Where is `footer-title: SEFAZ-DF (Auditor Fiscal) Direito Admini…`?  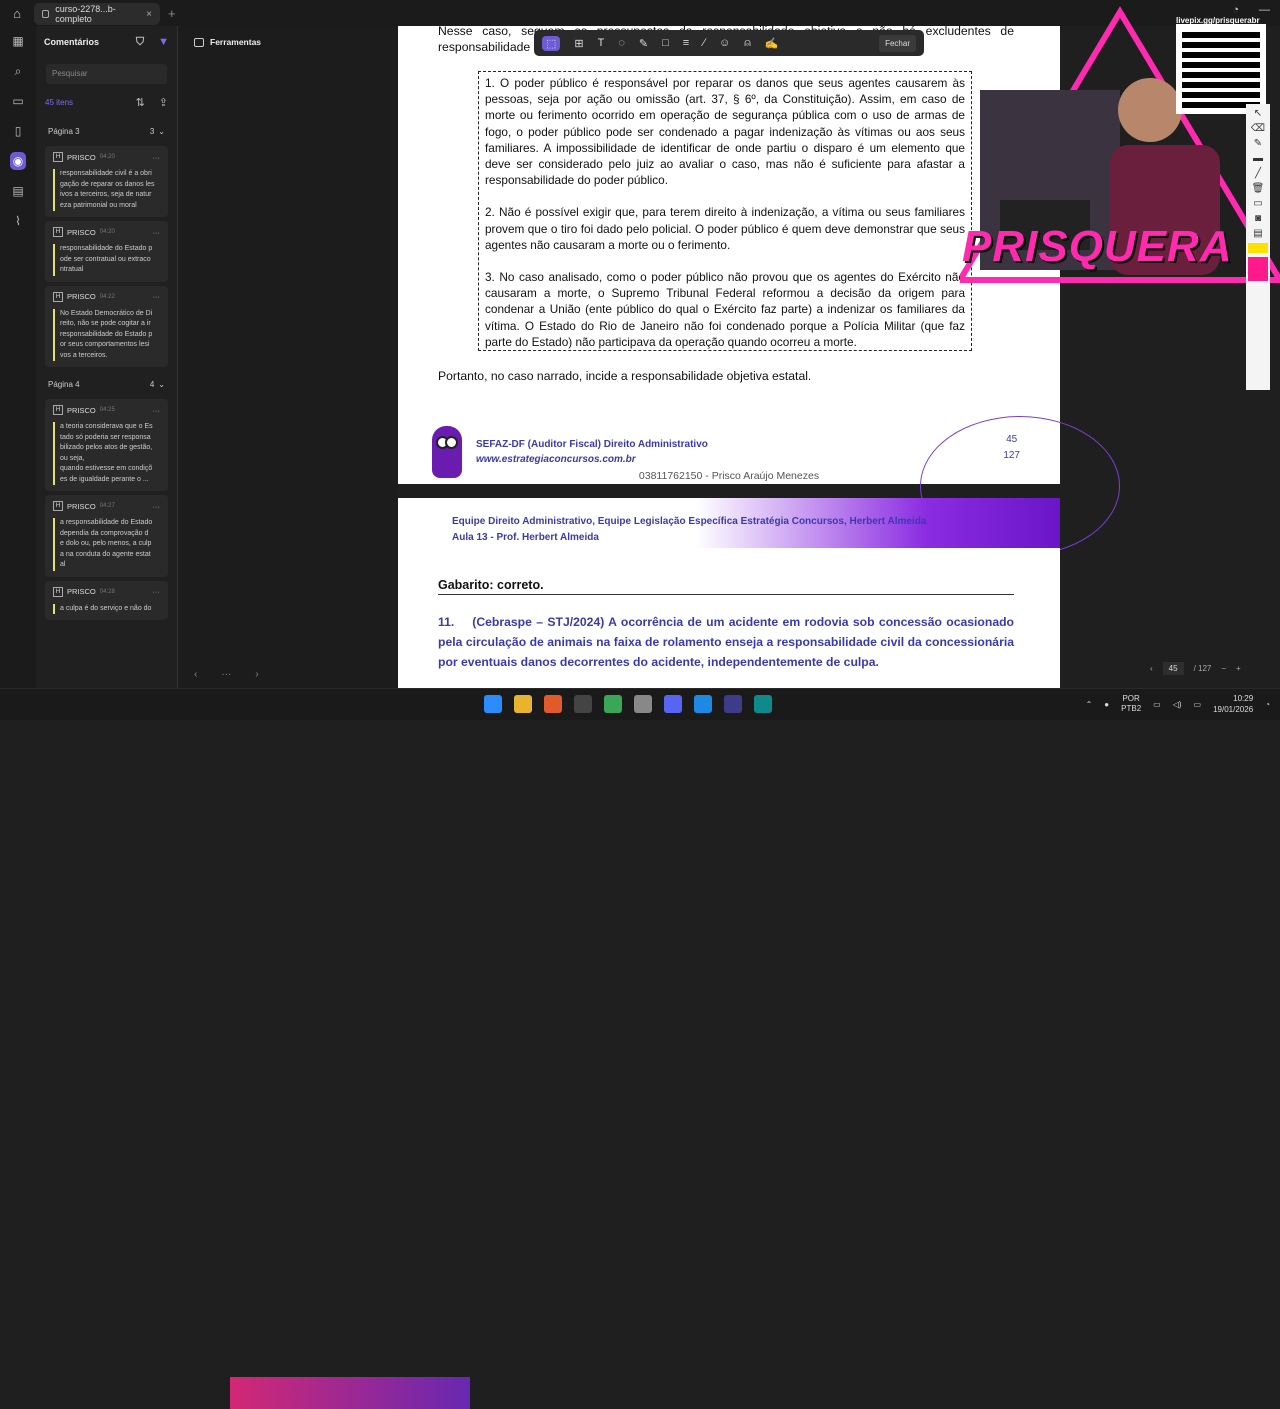 footer-title: SEFAZ-DF (Auditor Fiscal) Direito Admini… is located at coordinates (592, 444).